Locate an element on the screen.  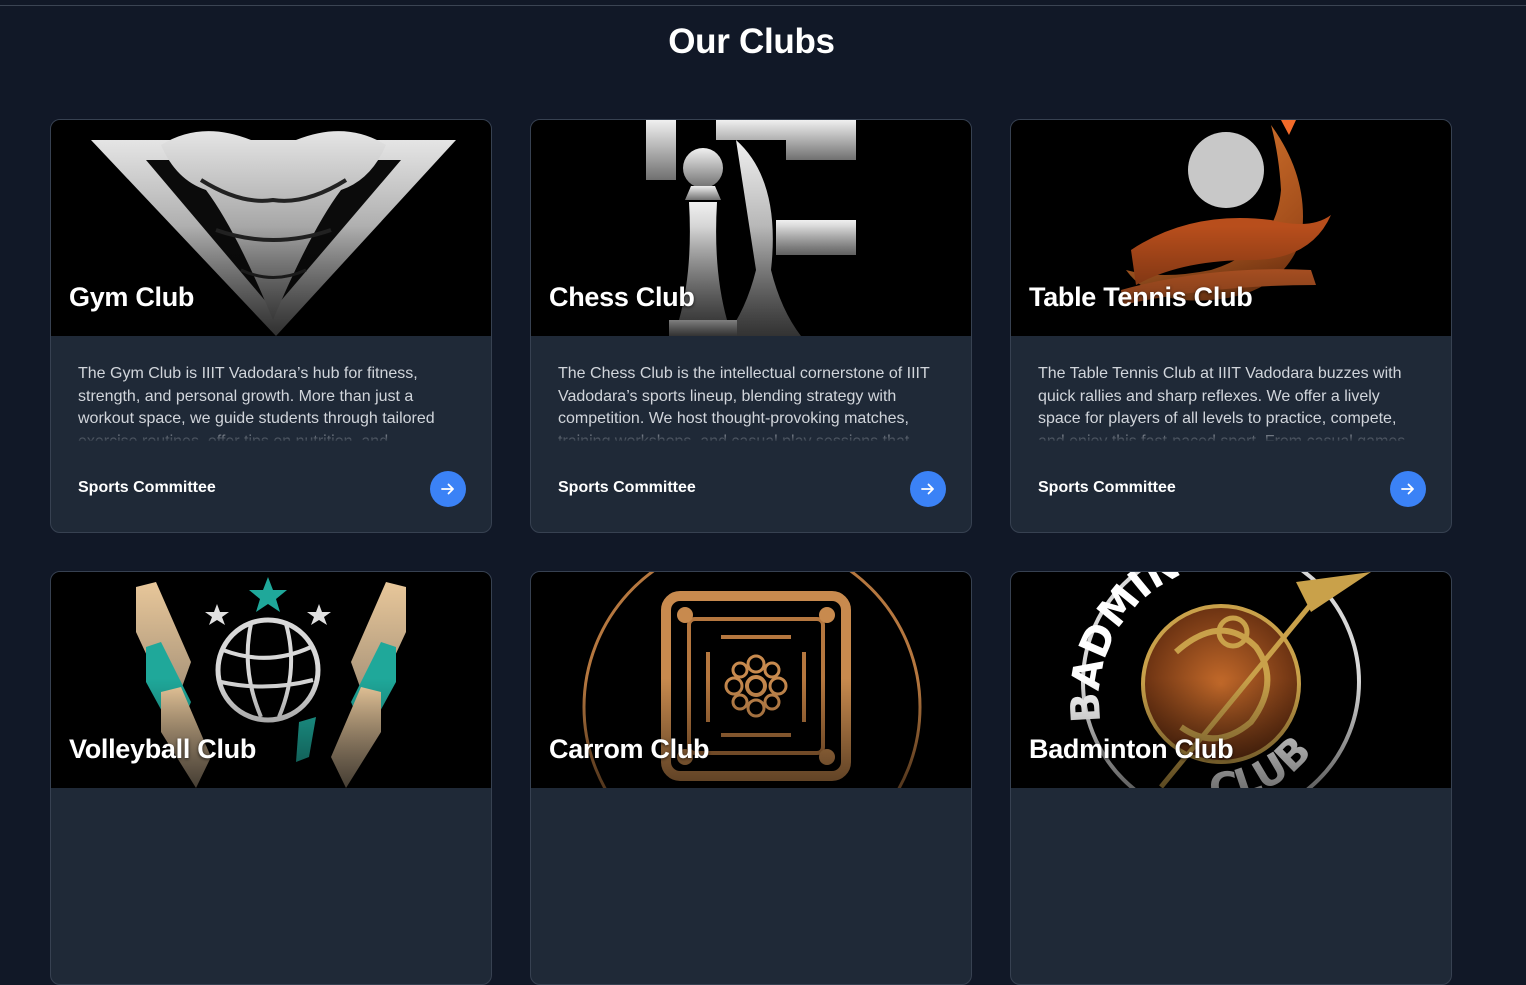
club-card-badminton: BADMINTON CLUB Badminton Club is located at coordinates (1231, 778).